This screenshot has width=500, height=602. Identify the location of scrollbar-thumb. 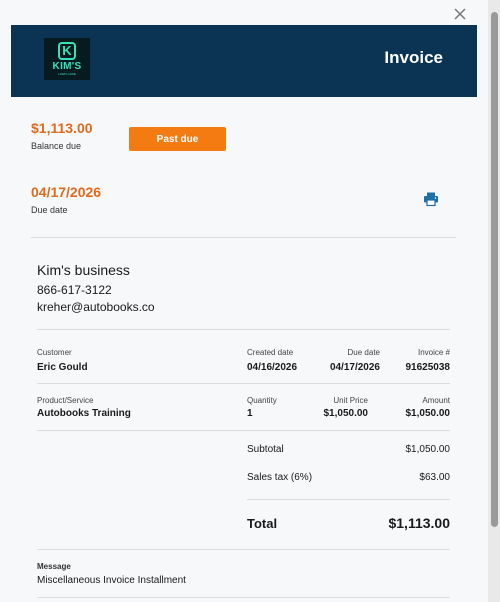
(494, 269).